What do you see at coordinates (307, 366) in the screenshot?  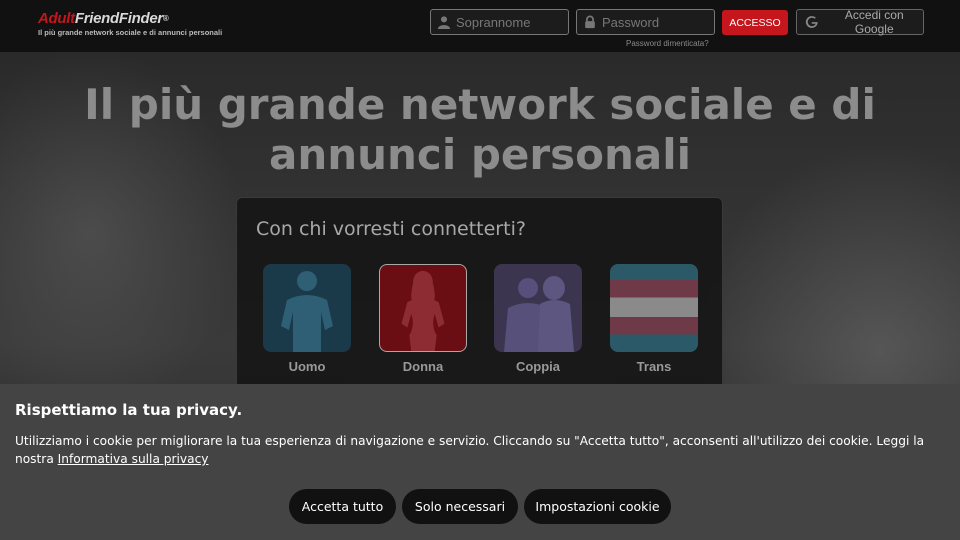 I see `choice-uomo-label: Uomo` at bounding box center [307, 366].